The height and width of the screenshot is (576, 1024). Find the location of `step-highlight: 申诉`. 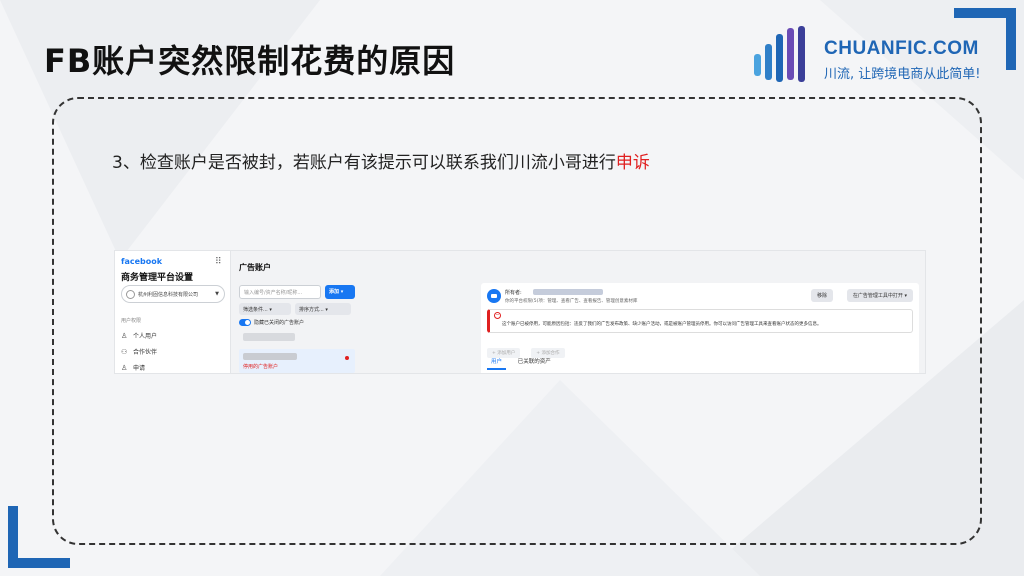

step-highlight: 申诉 is located at coordinates (632, 163).